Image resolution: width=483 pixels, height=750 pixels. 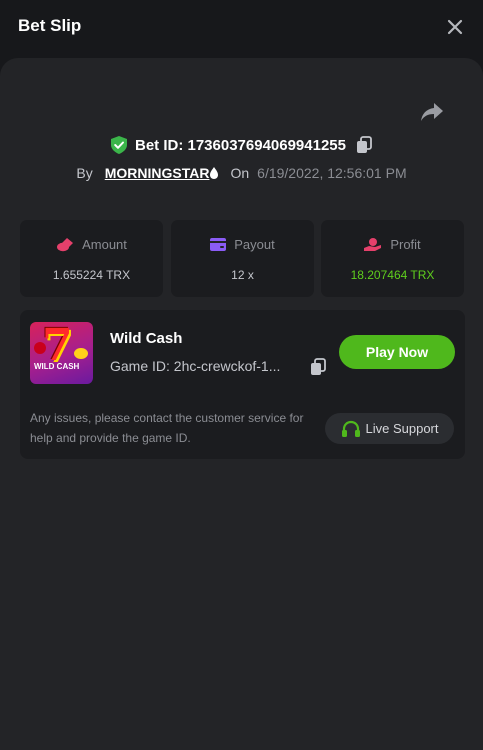 What do you see at coordinates (146, 338) in the screenshot?
I see `game-name: Wild Cash` at bounding box center [146, 338].